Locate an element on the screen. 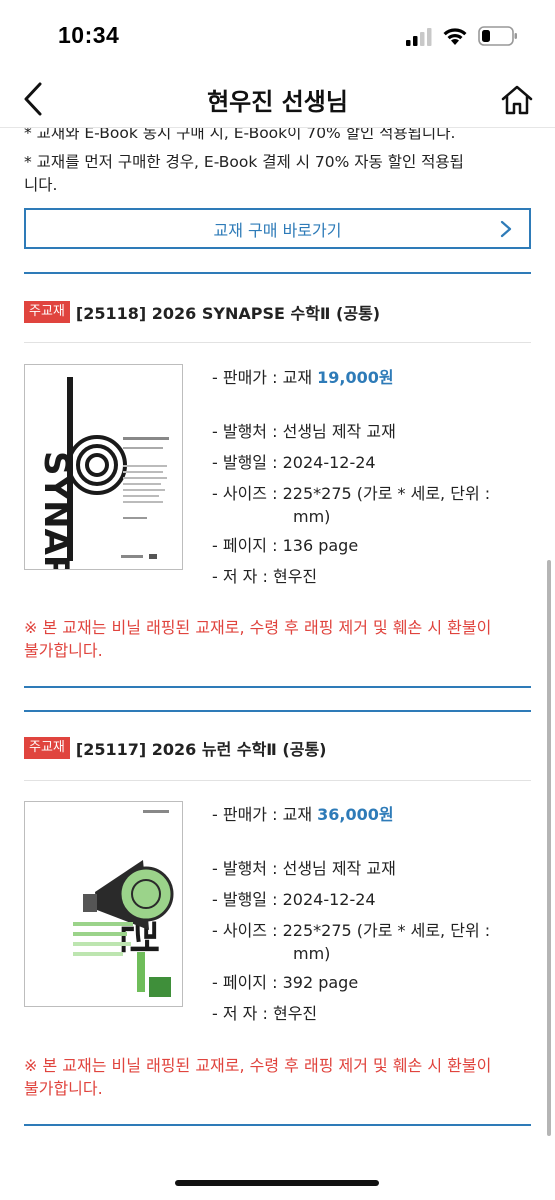 This screenshot has height=1200, width=555. textbook-purchase-button: 교재 구매 바로가기 is located at coordinates (277, 228).